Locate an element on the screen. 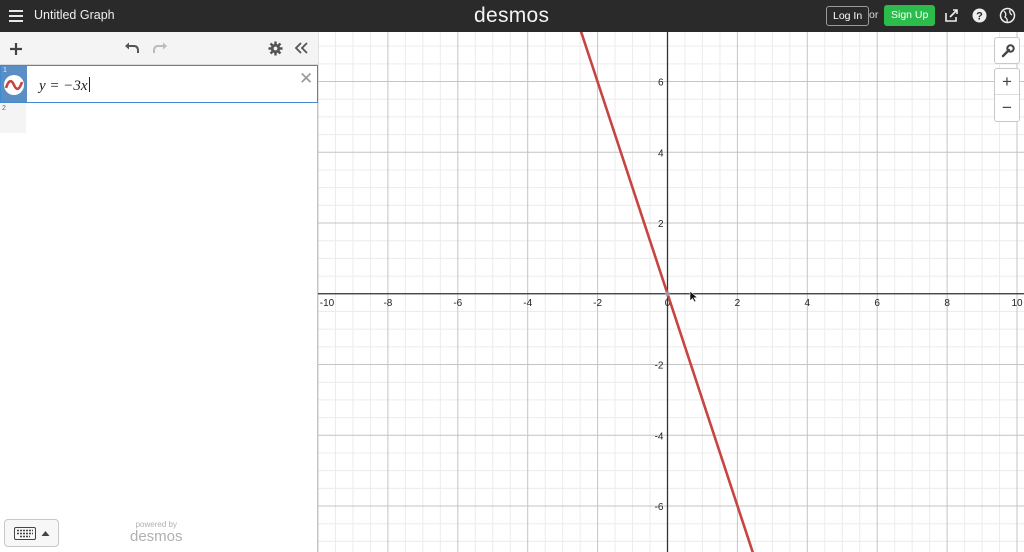 The width and height of the screenshot is (1024, 552). expression-number: 1 is located at coordinates (5, 70).